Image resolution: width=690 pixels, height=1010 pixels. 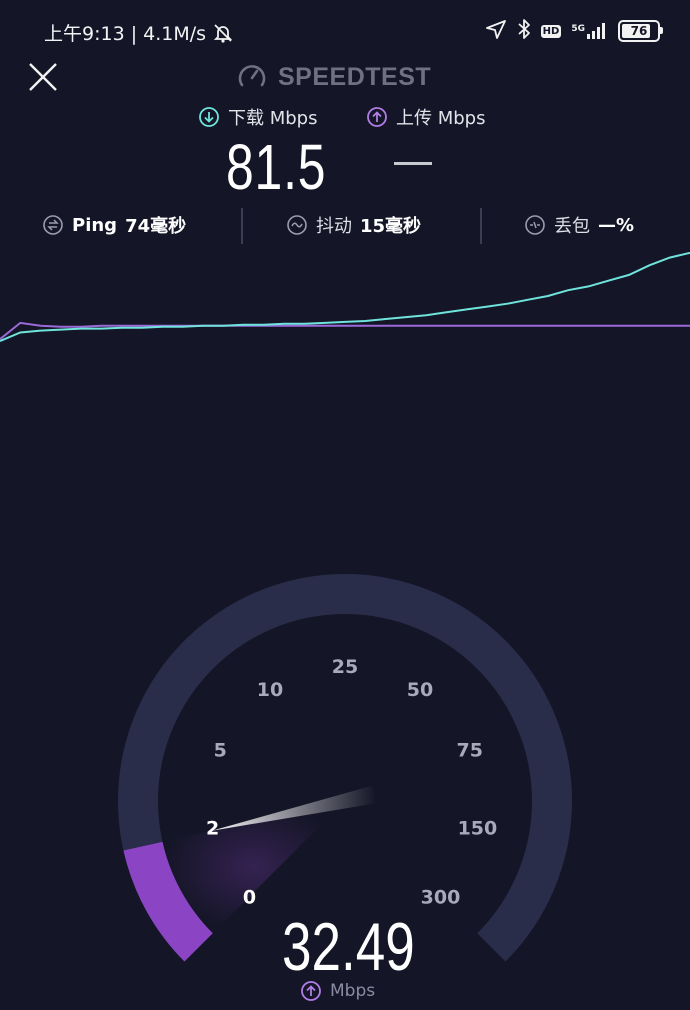 I want to click on status-time: 上午9:13, so click(x=84, y=34).